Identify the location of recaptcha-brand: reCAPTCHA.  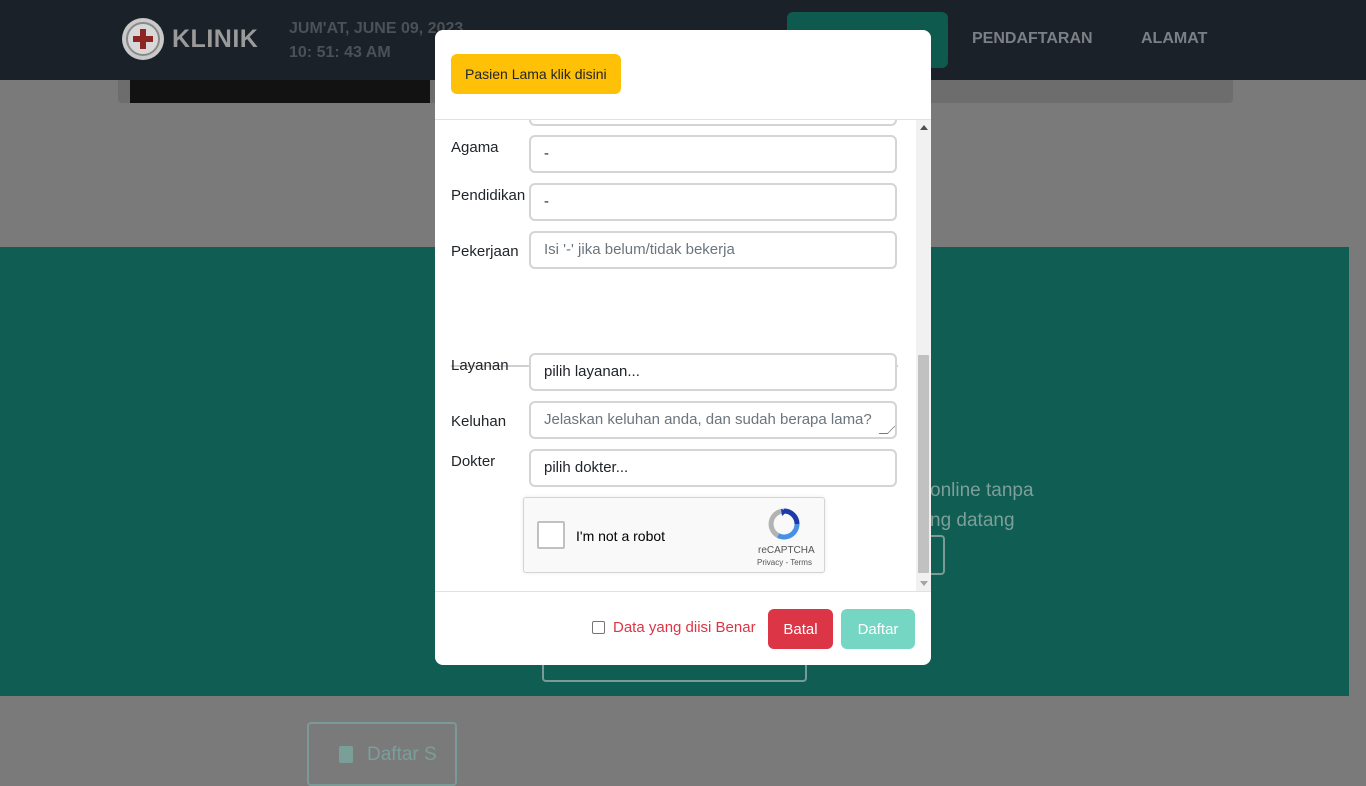
(786, 550).